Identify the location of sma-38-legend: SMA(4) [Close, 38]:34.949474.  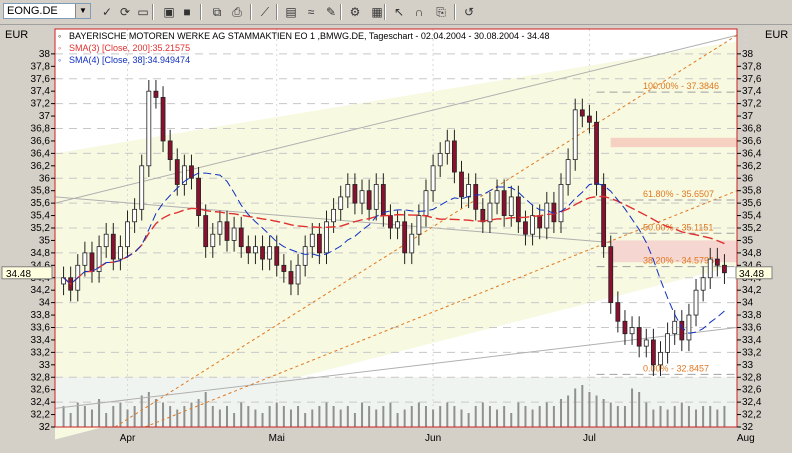
(129, 60).